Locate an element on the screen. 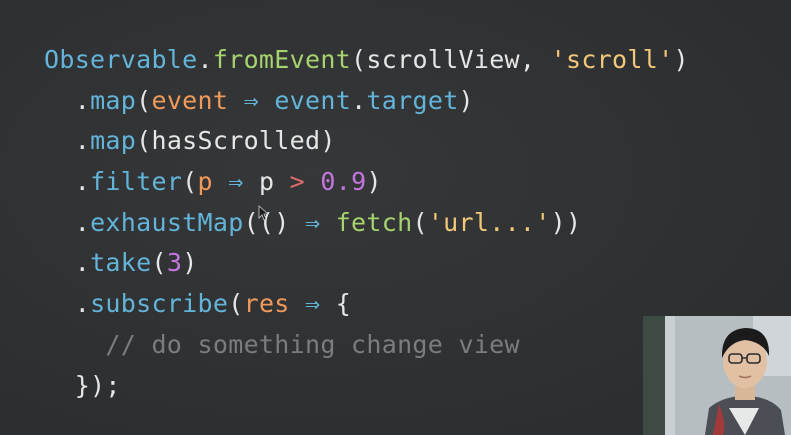 This screenshot has width=791, height=435. speaker-webcam is located at coordinates (717, 375).